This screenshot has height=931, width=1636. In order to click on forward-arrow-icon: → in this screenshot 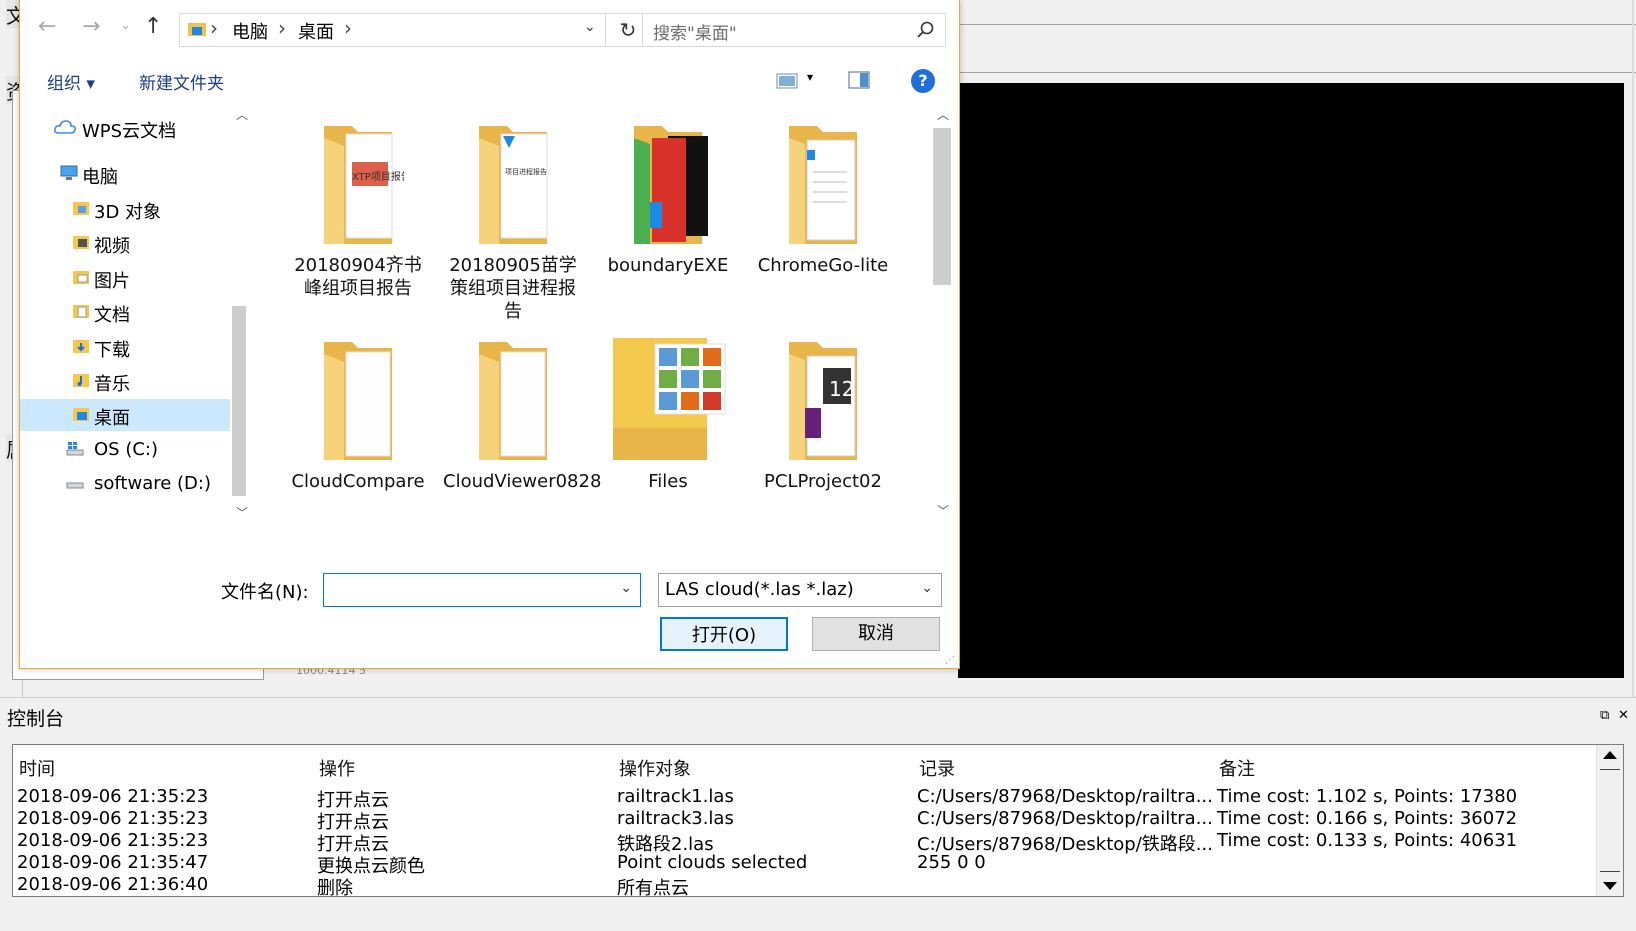, I will do `click(91, 26)`.